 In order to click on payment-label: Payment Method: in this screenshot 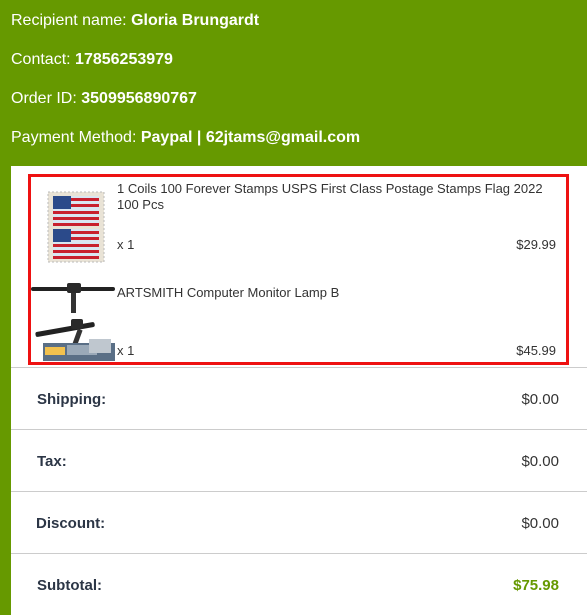, I will do `click(74, 137)`.